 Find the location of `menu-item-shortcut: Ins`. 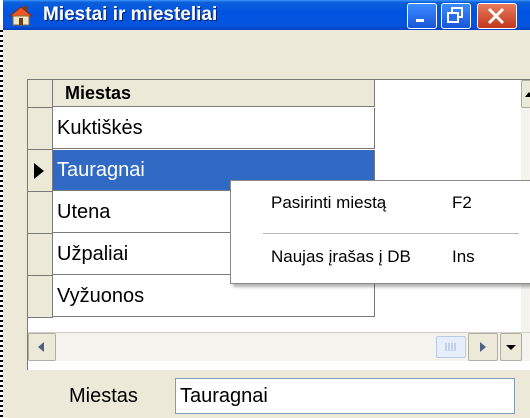

menu-item-shortcut: Ins is located at coordinates (463, 256).